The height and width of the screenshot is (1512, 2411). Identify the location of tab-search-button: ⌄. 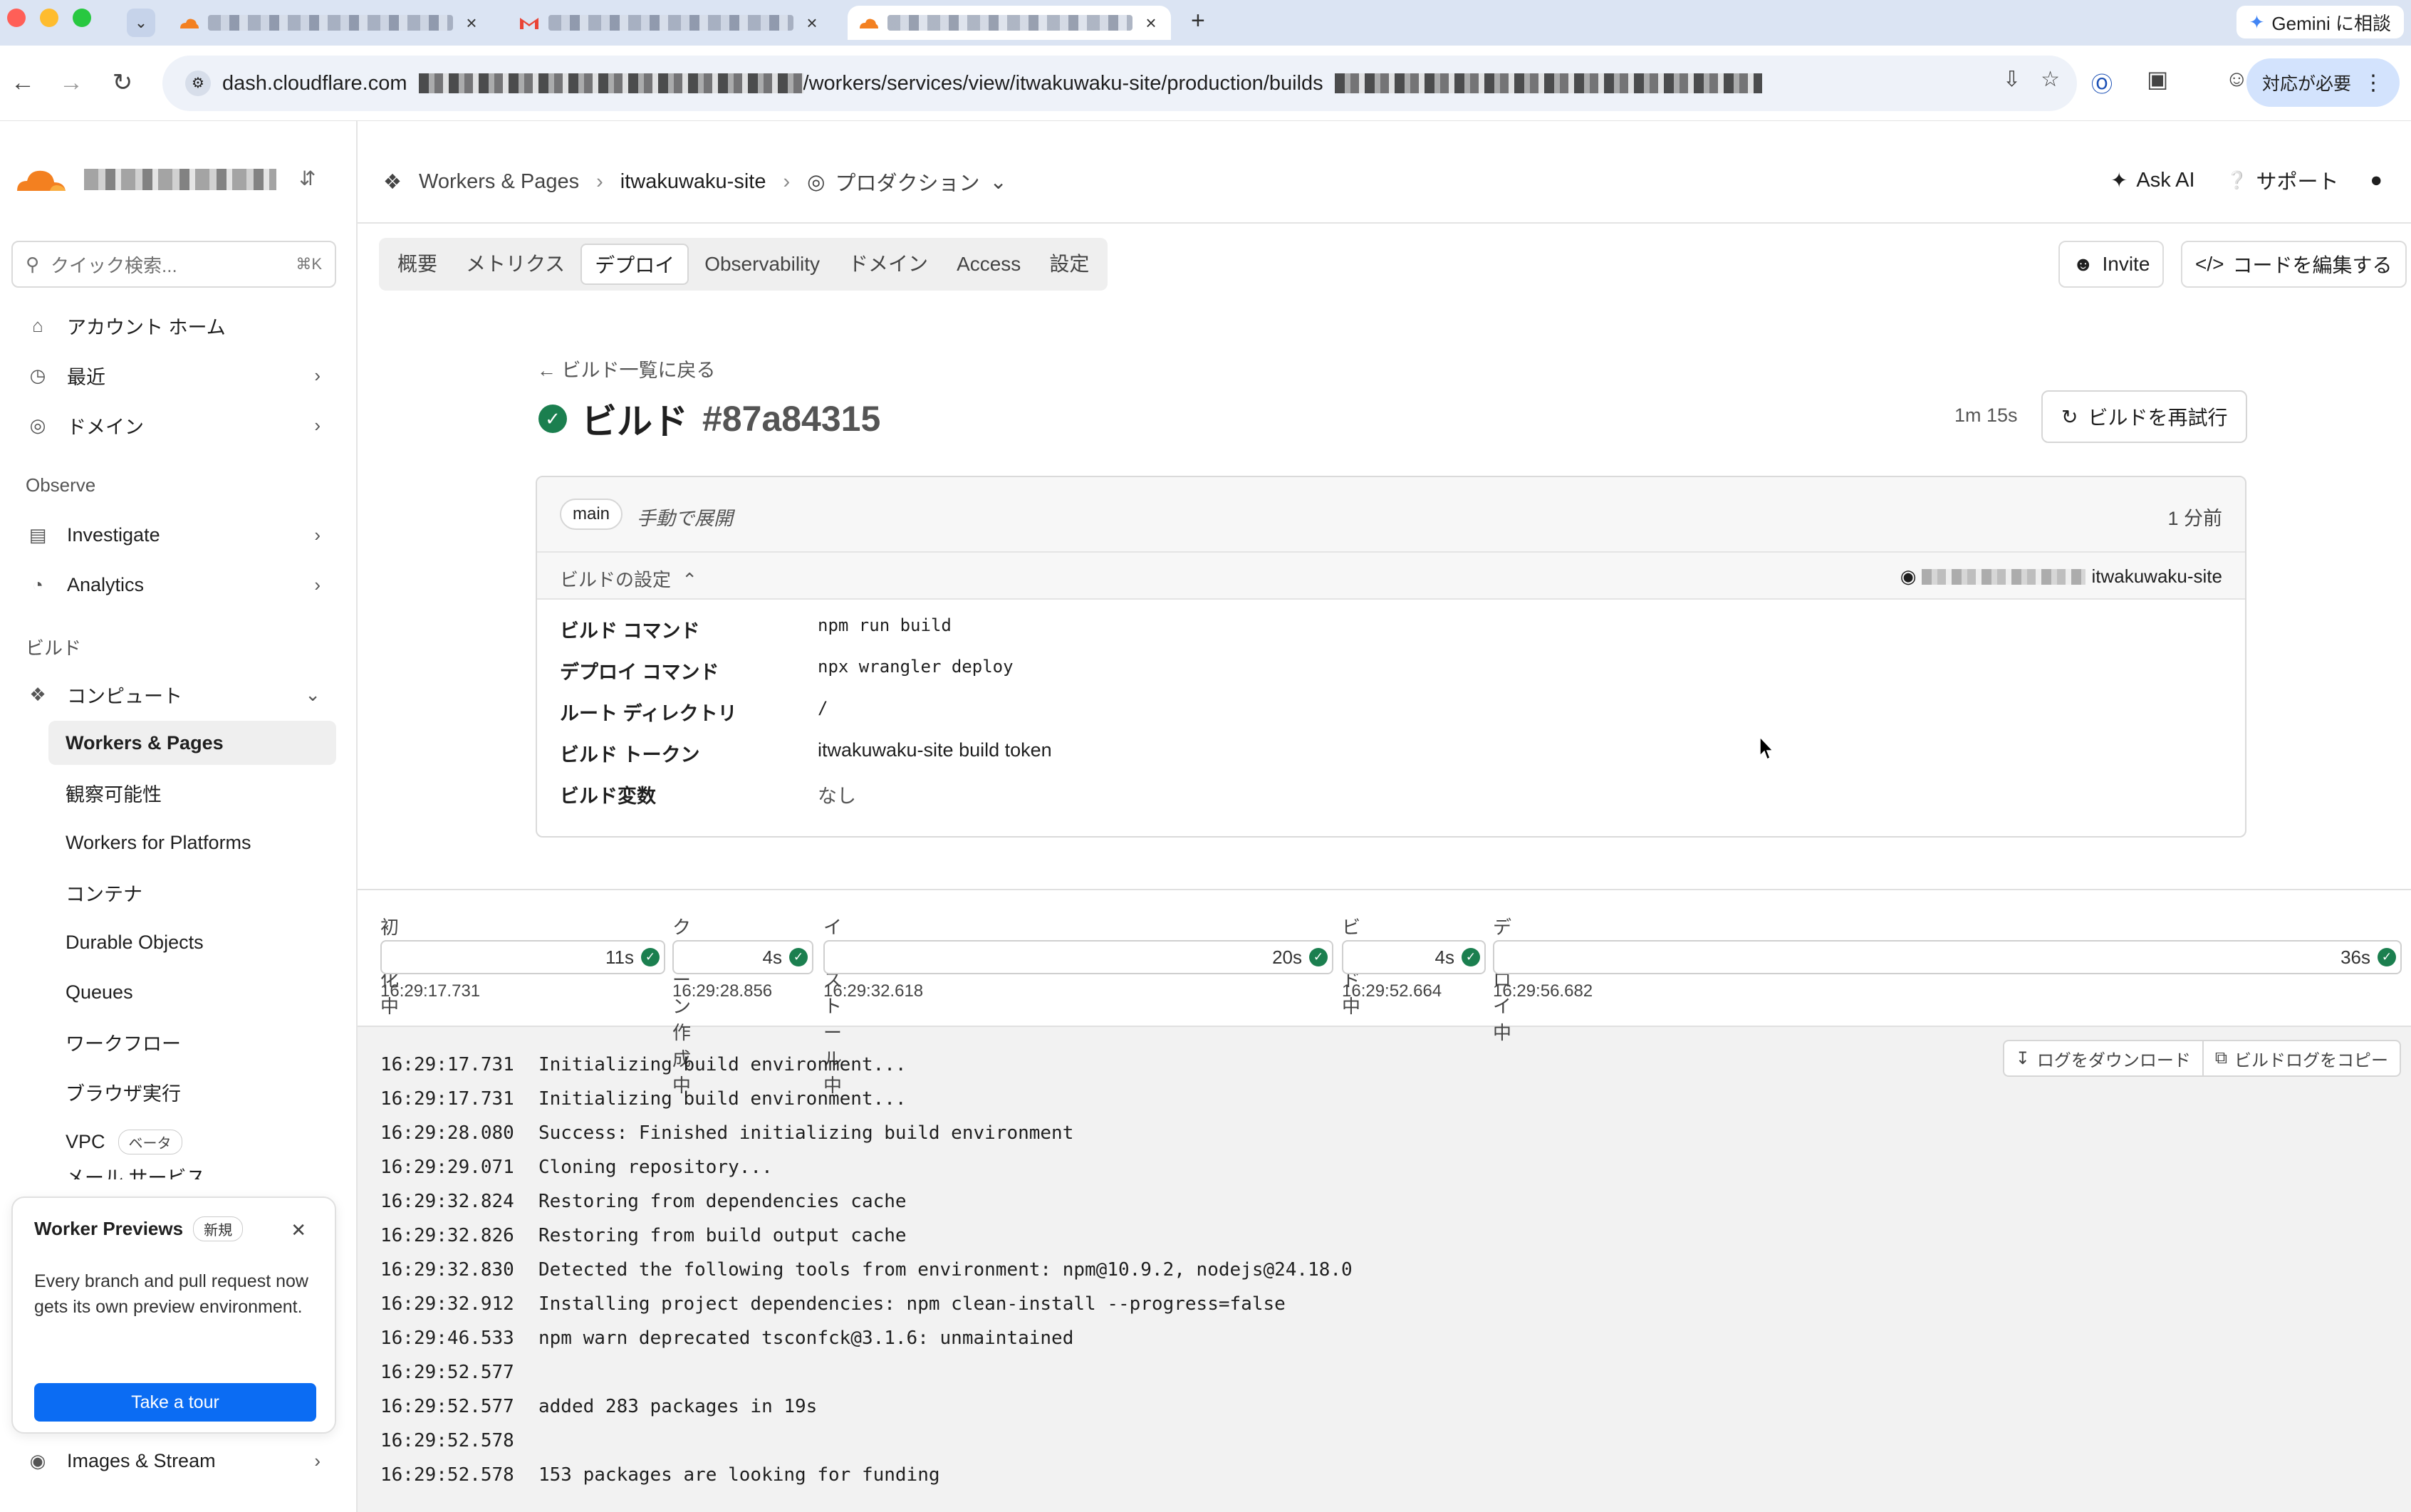
(141, 23).